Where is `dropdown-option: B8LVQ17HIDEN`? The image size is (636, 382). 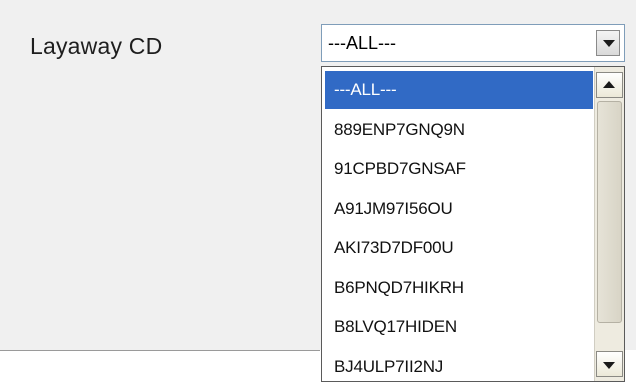
dropdown-option: B8LVQ17HIDEN is located at coordinates (459, 327).